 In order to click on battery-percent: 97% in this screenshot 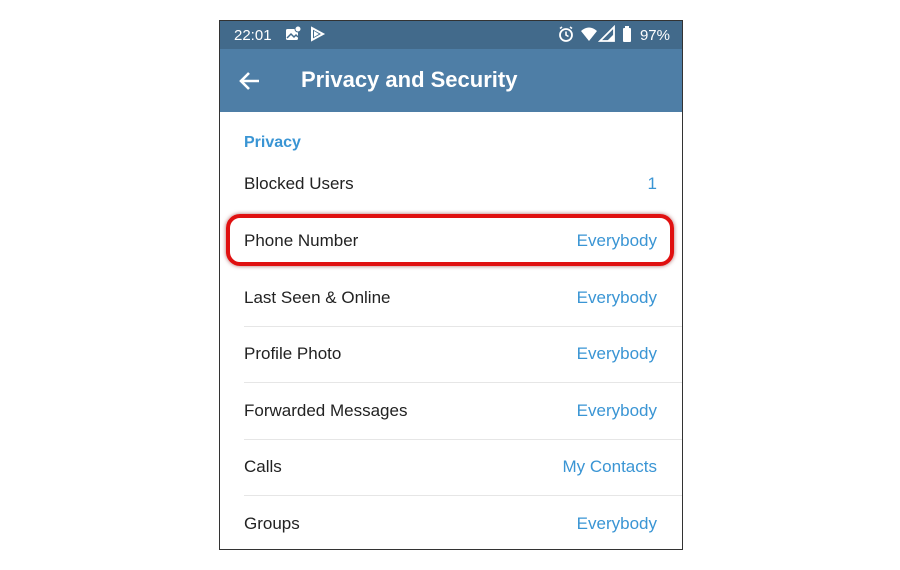, I will do `click(654, 35)`.